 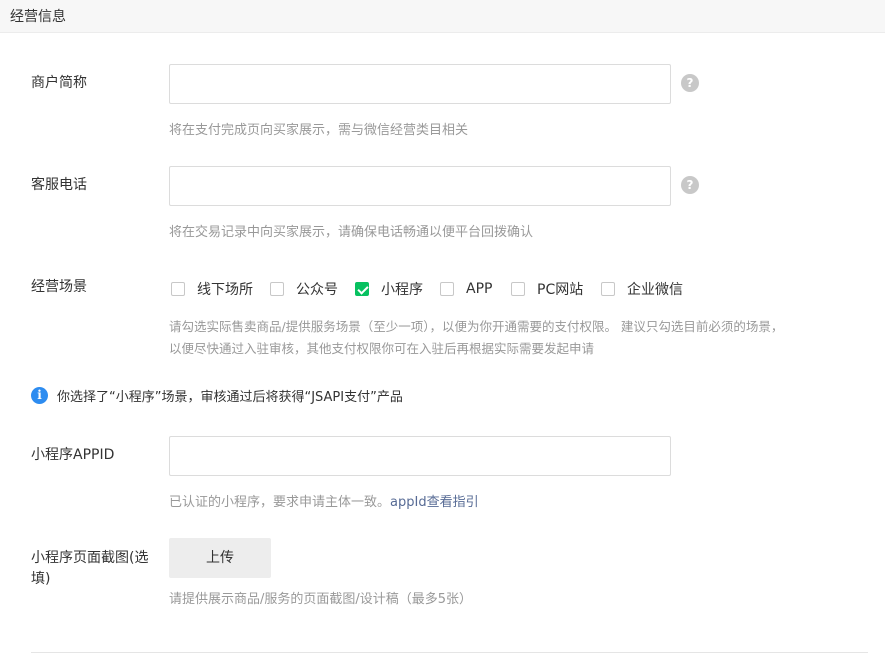 What do you see at coordinates (59, 185) in the screenshot?
I see `service-phone-label: 客服电话` at bounding box center [59, 185].